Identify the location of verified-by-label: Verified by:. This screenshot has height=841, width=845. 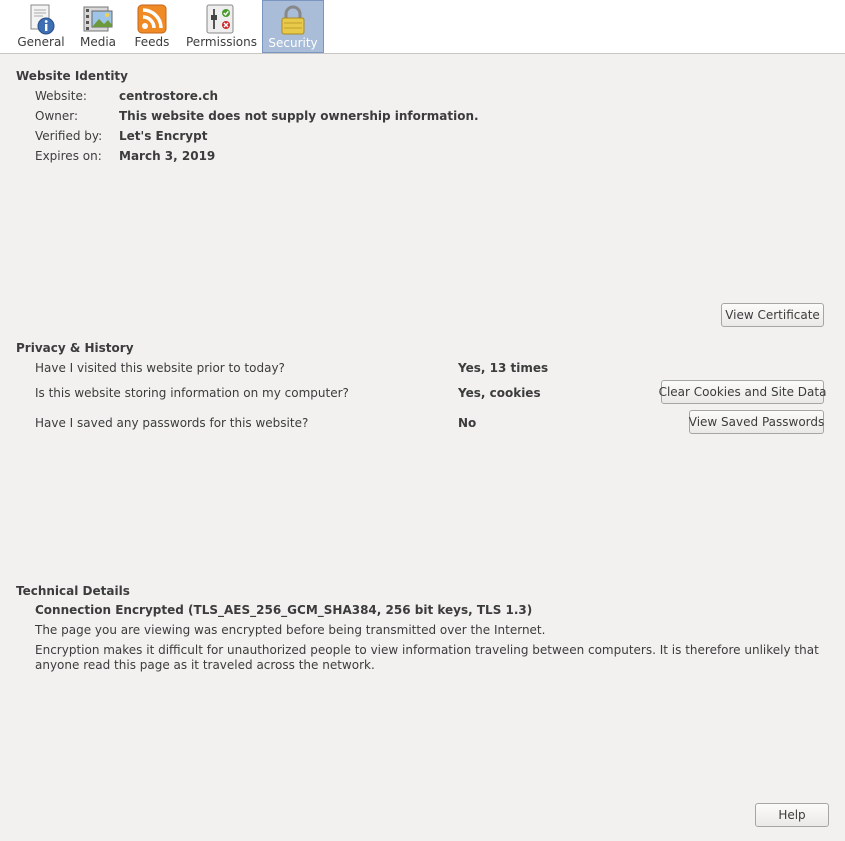
(69, 136).